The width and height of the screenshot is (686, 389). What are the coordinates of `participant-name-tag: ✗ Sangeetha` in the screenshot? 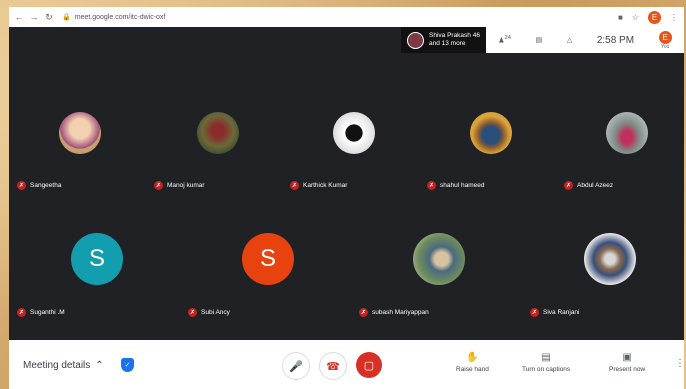 It's located at (39, 185).